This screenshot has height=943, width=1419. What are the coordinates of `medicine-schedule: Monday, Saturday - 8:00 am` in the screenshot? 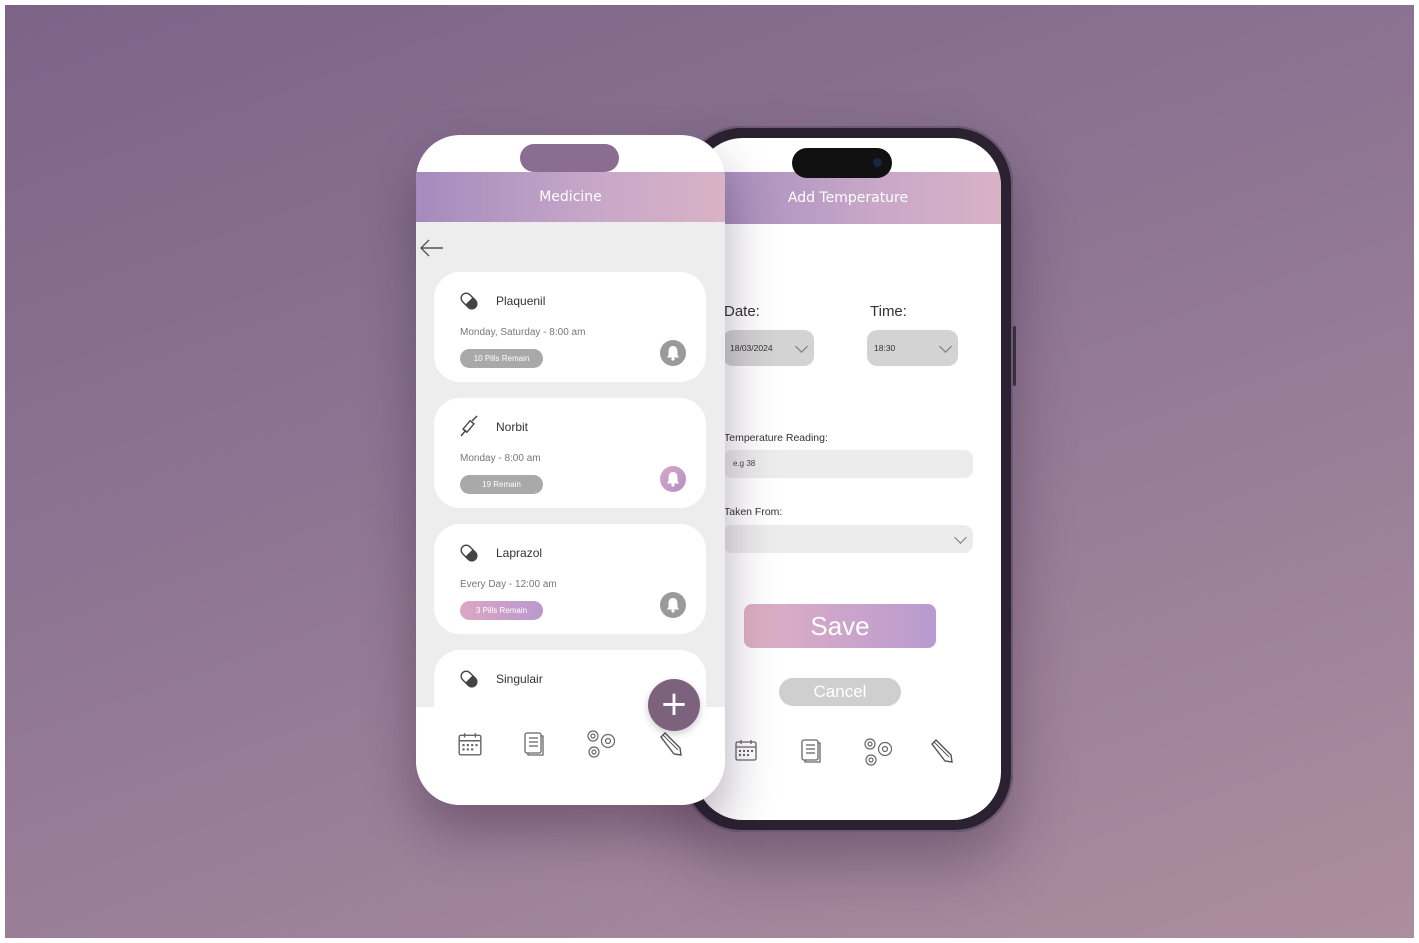 It's located at (523, 332).